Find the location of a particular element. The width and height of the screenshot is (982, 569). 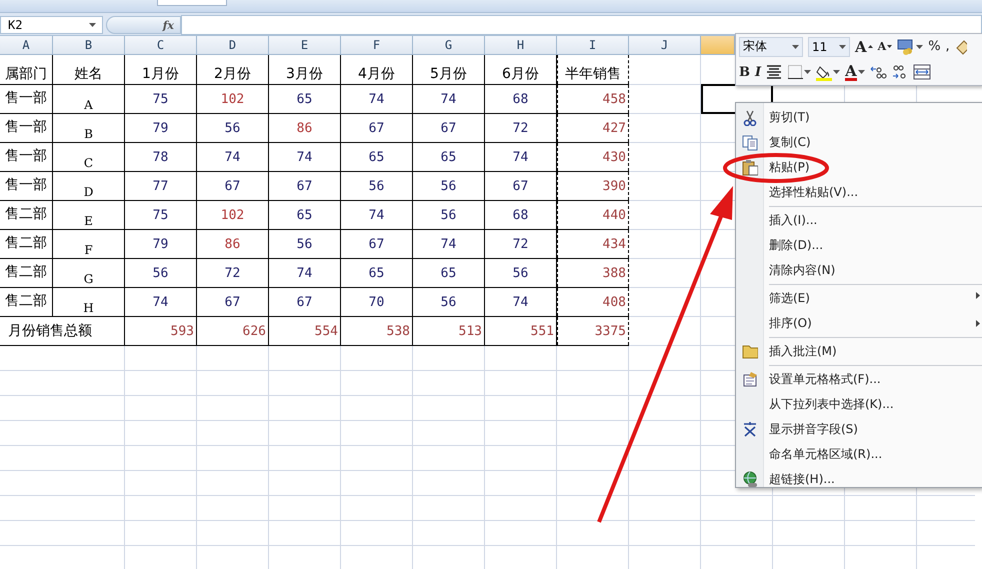

increase-decimal-icon is located at coordinates (878, 72).